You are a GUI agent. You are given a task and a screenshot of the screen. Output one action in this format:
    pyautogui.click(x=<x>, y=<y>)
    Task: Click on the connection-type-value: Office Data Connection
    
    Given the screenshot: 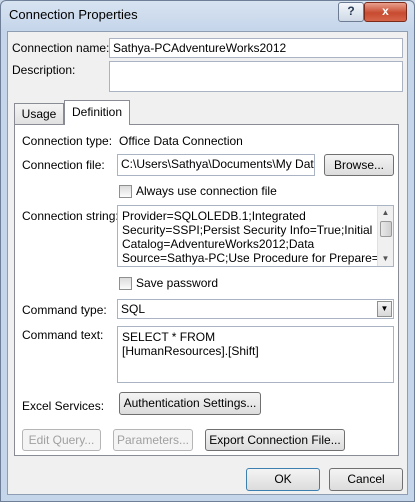 What is the action you would take?
    pyautogui.click(x=181, y=141)
    